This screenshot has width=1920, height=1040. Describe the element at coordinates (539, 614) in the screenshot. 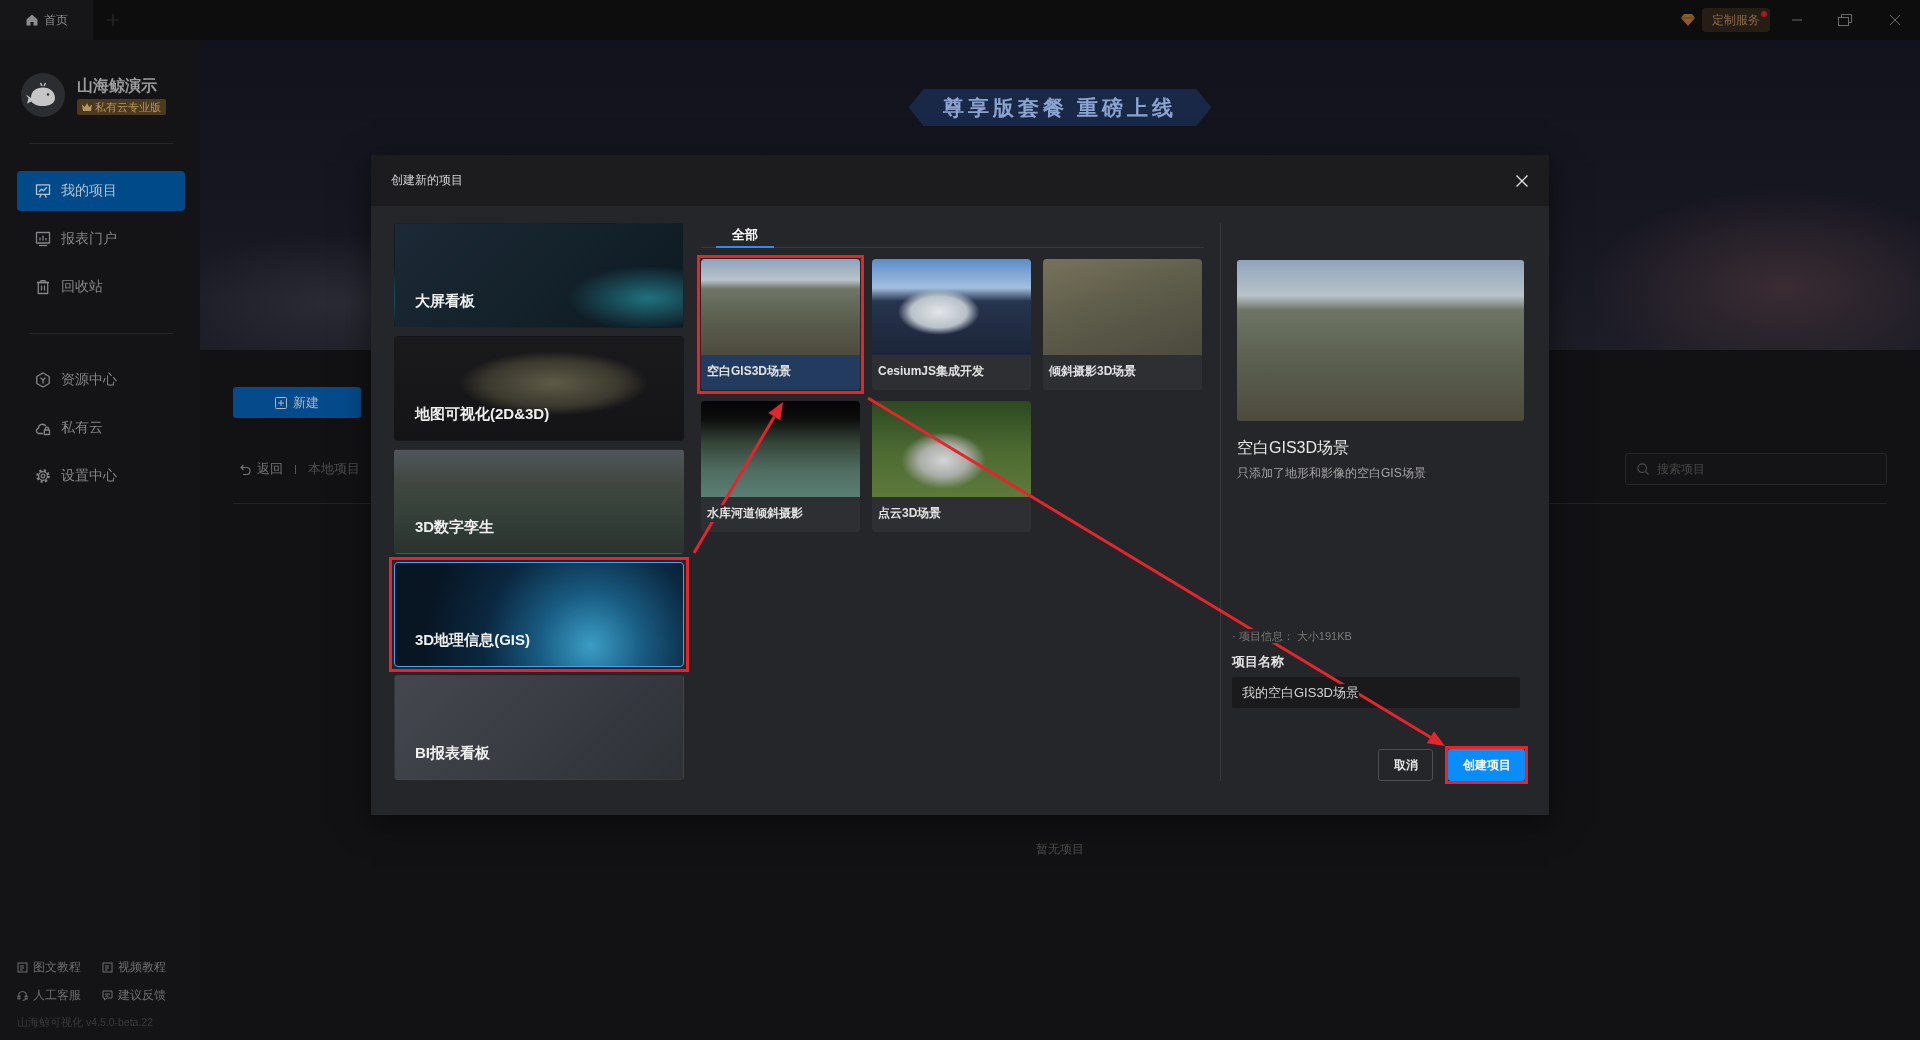

I see `category-card: 3D地理信息(GIS)` at that location.